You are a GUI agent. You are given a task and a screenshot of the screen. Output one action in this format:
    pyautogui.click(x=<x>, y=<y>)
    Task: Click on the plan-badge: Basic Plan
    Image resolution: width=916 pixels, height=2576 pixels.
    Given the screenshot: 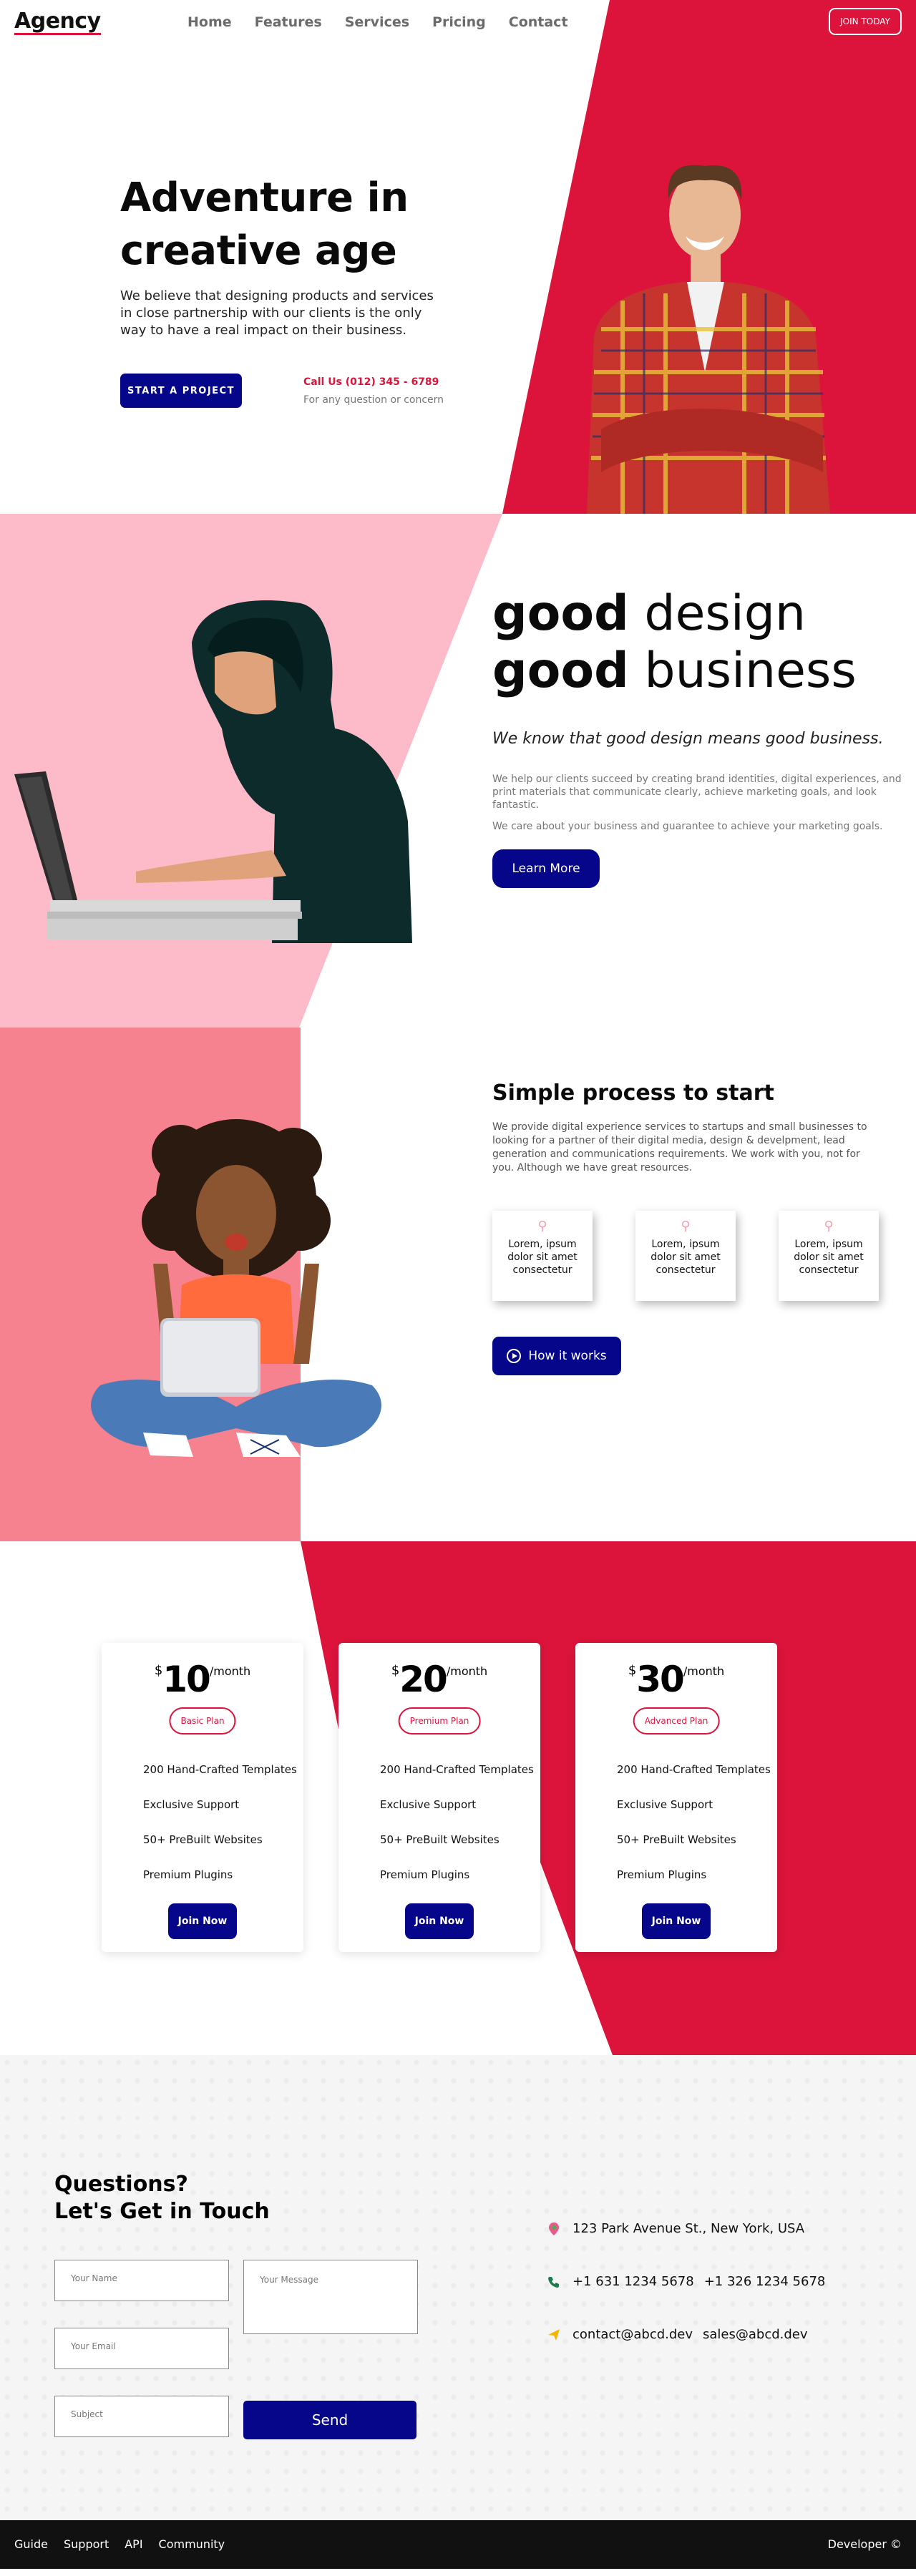 What is the action you would take?
    pyautogui.click(x=202, y=1721)
    